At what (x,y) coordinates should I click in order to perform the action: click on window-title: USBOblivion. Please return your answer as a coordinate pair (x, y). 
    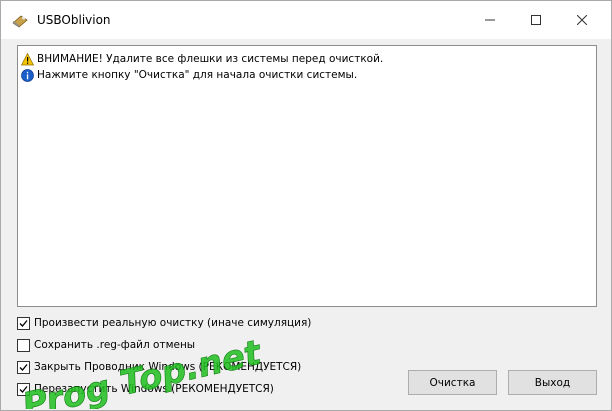
    Looking at the image, I should click on (74, 20).